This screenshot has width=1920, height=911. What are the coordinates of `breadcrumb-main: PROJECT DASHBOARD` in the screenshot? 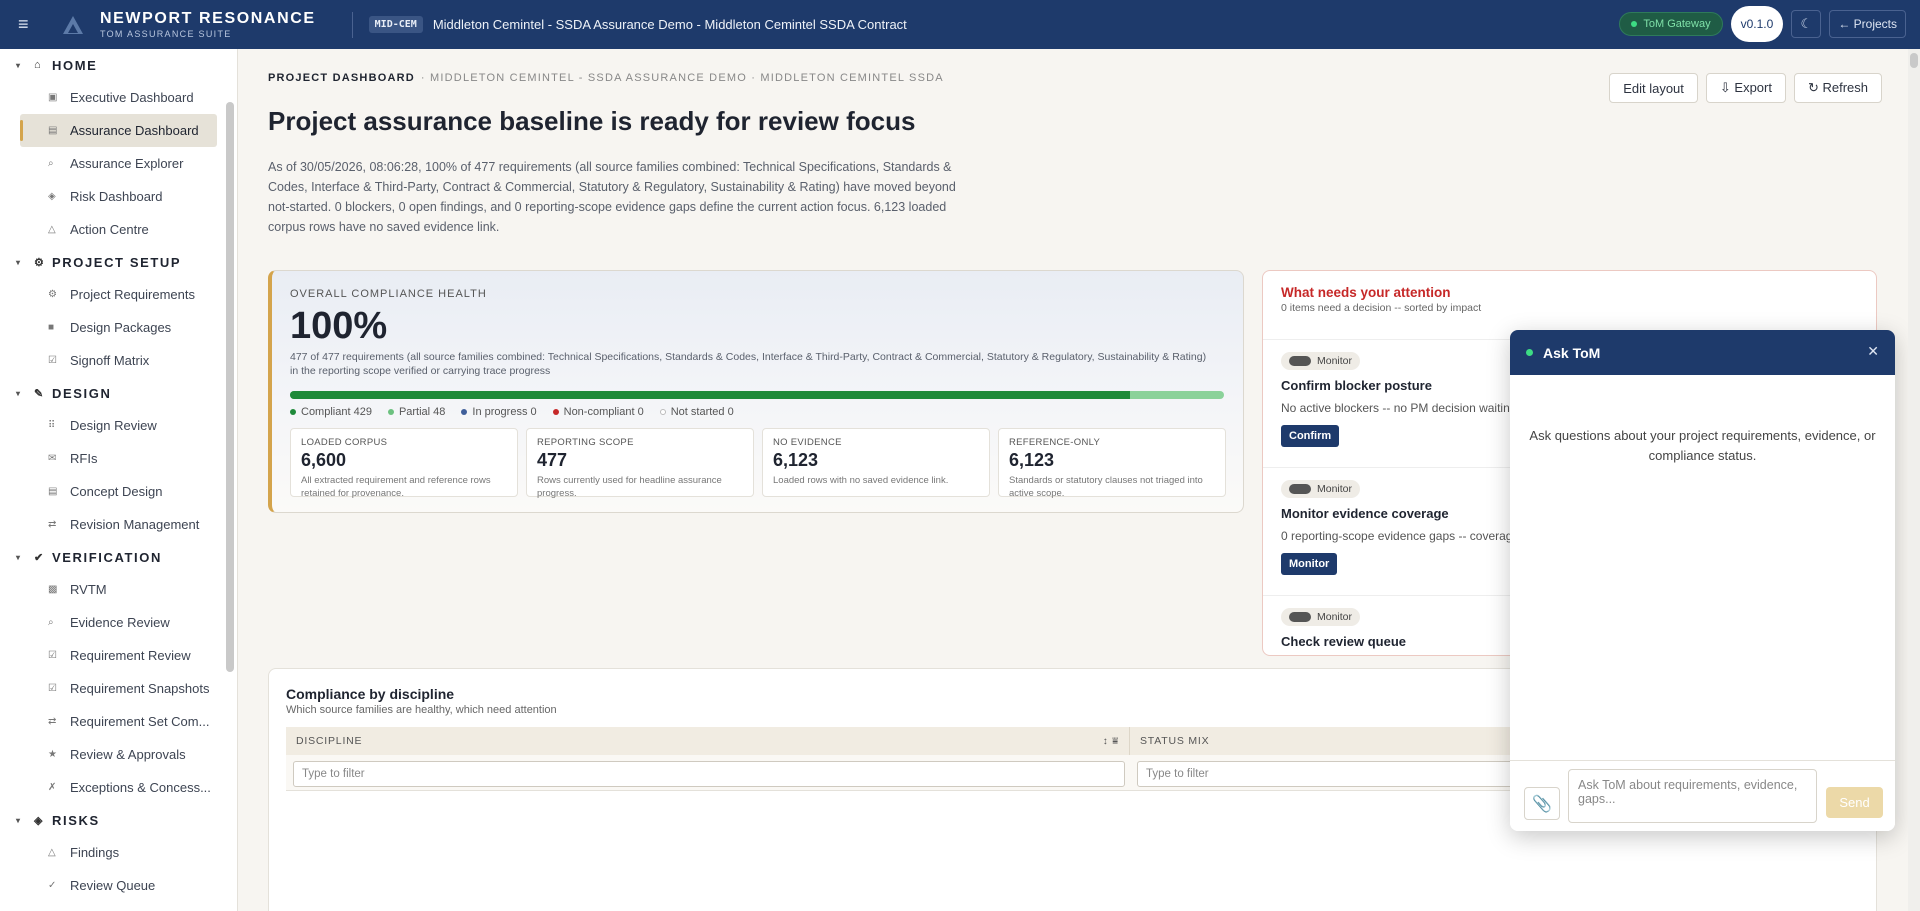 It's located at (341, 78).